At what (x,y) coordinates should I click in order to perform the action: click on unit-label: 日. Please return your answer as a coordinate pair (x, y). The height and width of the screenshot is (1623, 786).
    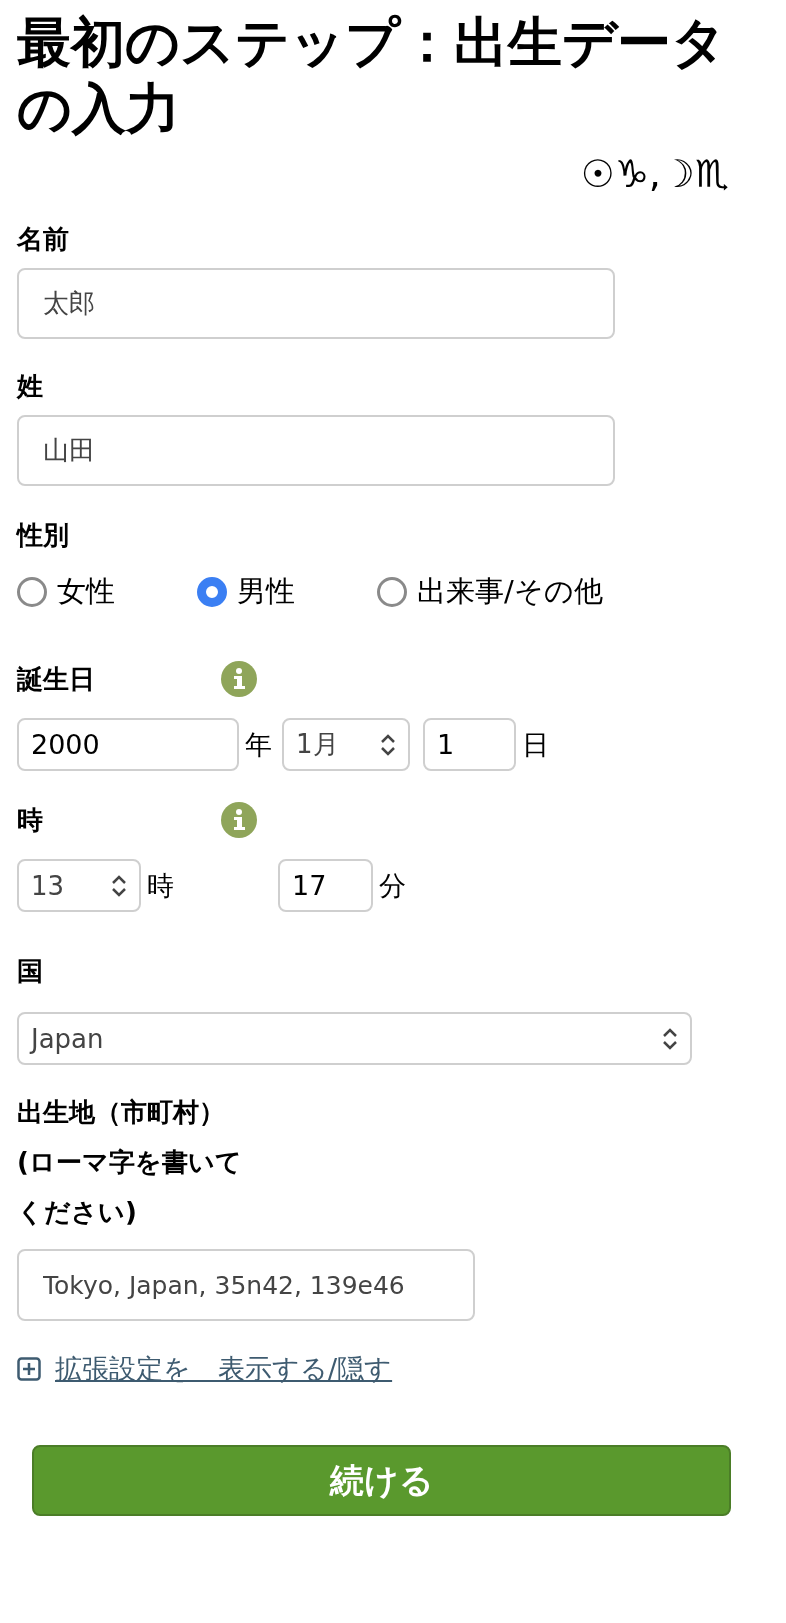
    Looking at the image, I should click on (535, 744).